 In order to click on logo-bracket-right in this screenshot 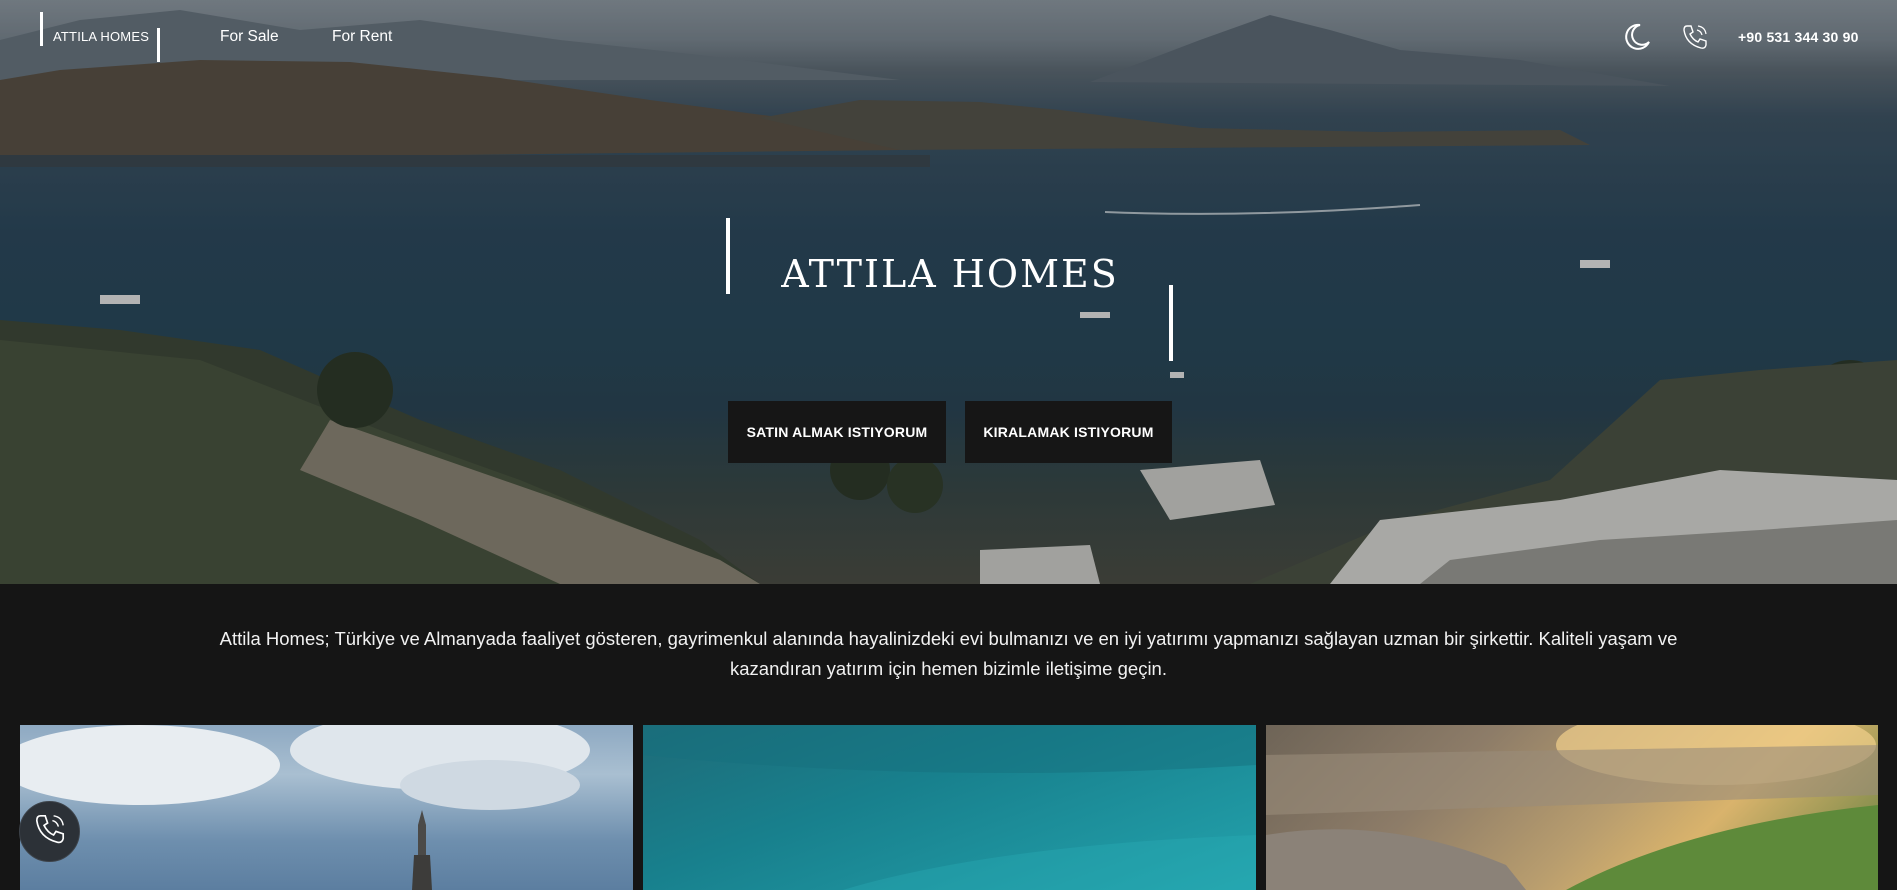, I will do `click(158, 45)`.